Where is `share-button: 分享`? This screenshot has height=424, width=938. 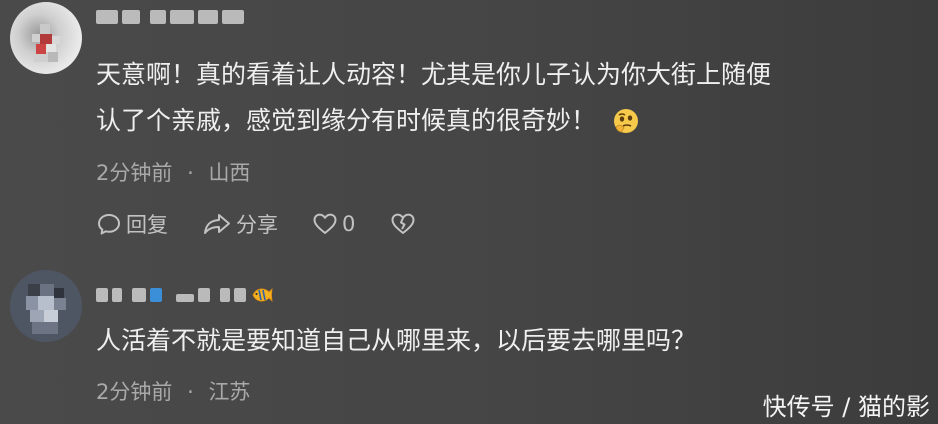 share-button: 分享 is located at coordinates (257, 224).